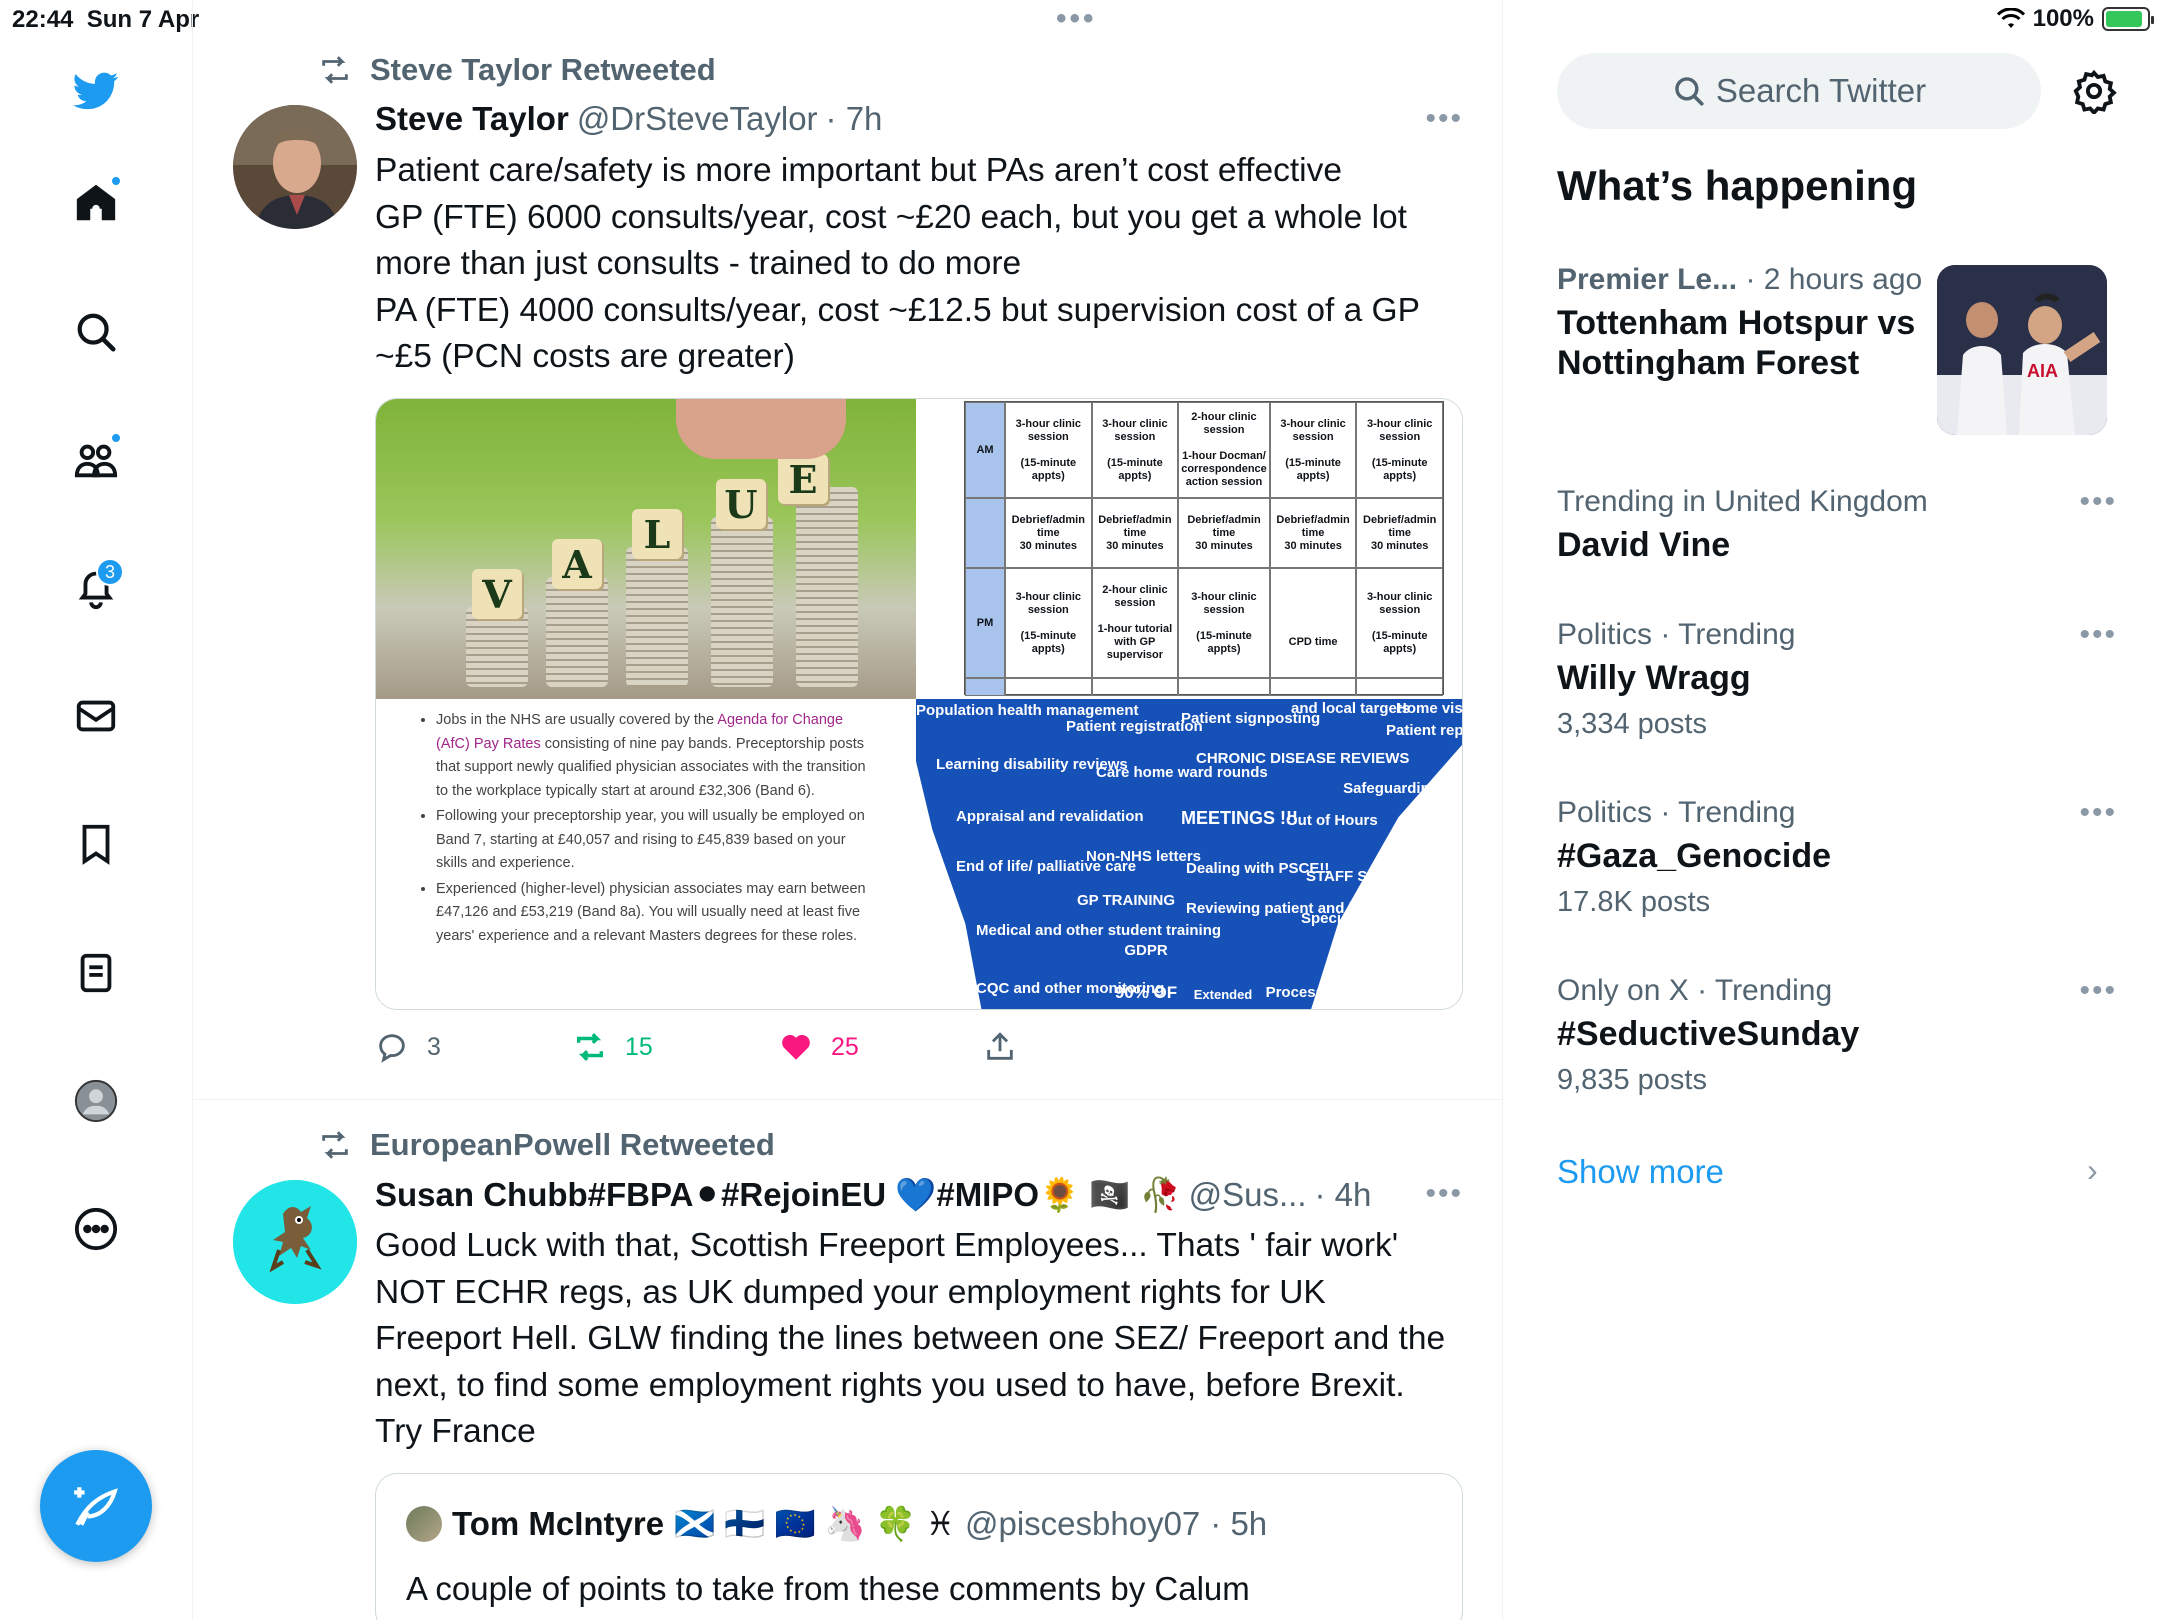 The image size is (2160, 1620). I want to click on whats-happening-heading: What’s happening, so click(1737, 185).